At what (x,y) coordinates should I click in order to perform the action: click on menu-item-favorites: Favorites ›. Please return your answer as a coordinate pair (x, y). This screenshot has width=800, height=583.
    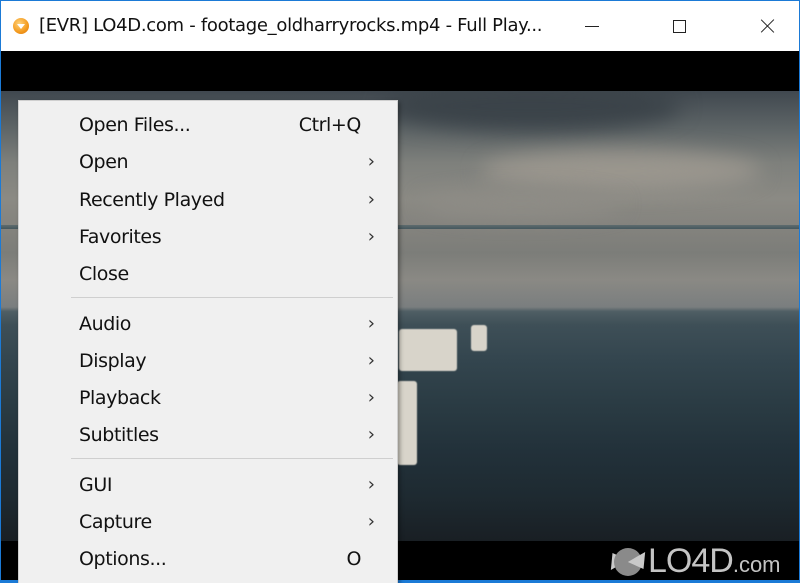
    Looking at the image, I should click on (232, 235).